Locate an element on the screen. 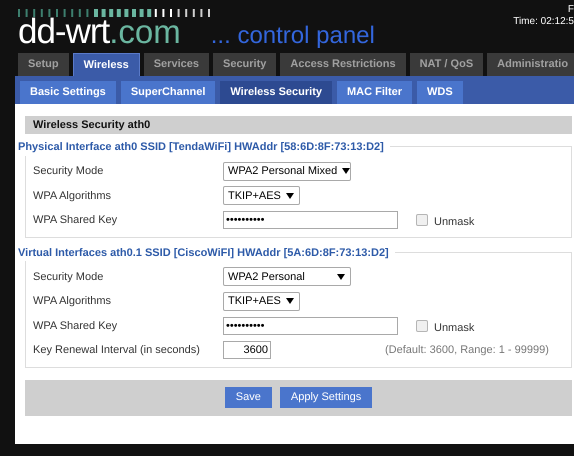  interval-field: 3600 is located at coordinates (247, 350).